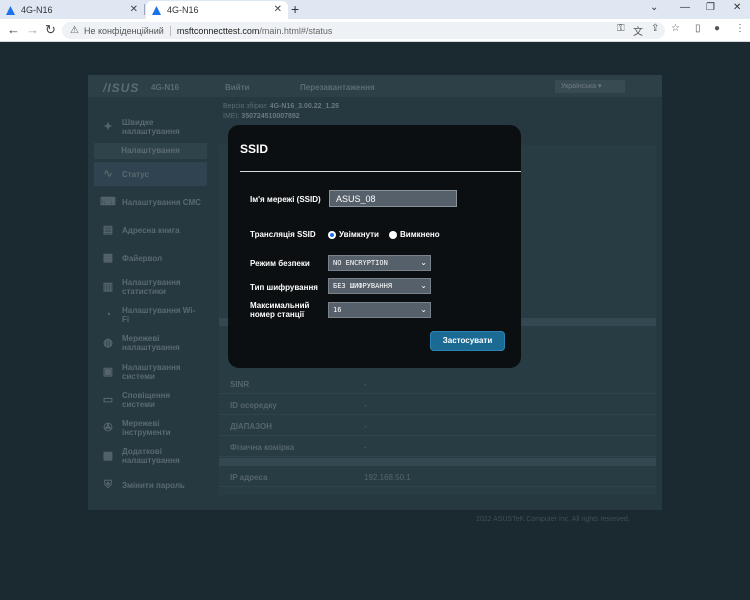 This screenshot has height=600, width=750. I want to click on wand-icon: ✦, so click(108, 127).